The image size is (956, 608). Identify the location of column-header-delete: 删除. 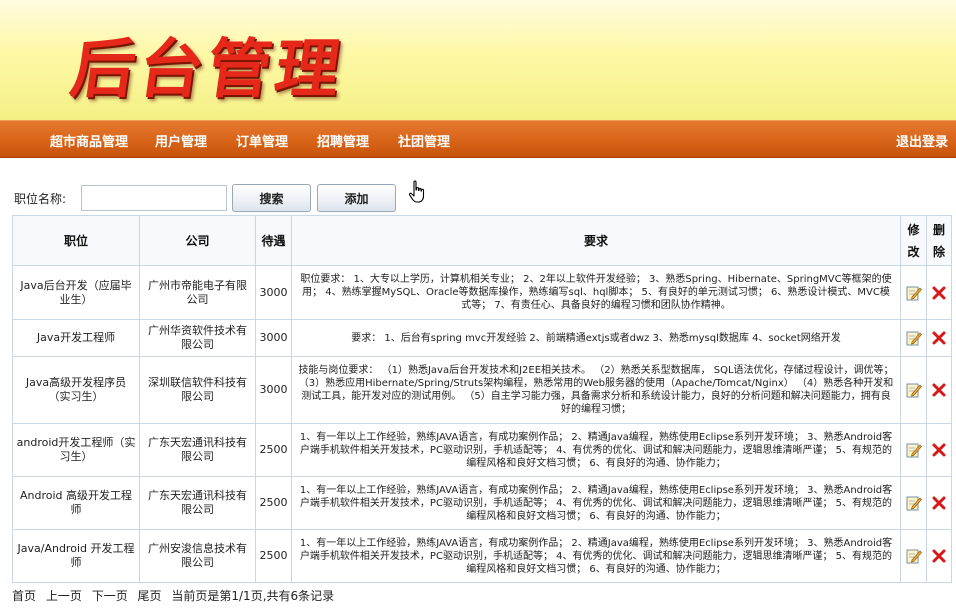
(939, 240).